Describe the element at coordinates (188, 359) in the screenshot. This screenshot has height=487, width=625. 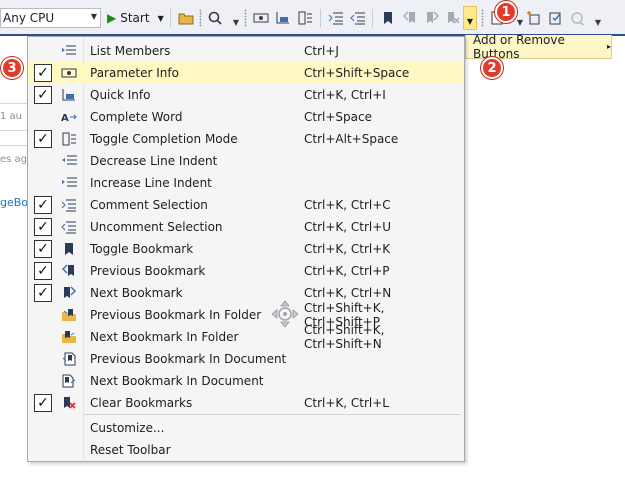
I see `menu-item-label: Previous Bookmark In Document` at that location.